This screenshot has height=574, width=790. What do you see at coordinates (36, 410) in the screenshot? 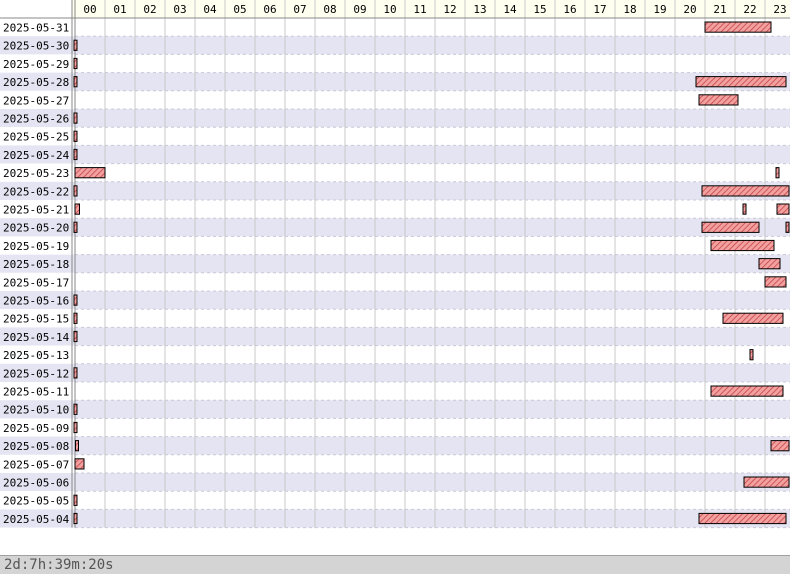
I see `date-label: 2025-05-10` at bounding box center [36, 410].